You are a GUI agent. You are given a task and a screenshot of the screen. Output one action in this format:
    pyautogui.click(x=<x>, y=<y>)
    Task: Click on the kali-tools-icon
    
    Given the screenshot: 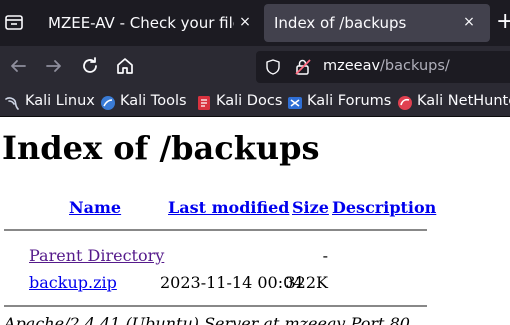 What is the action you would take?
    pyautogui.click(x=108, y=103)
    